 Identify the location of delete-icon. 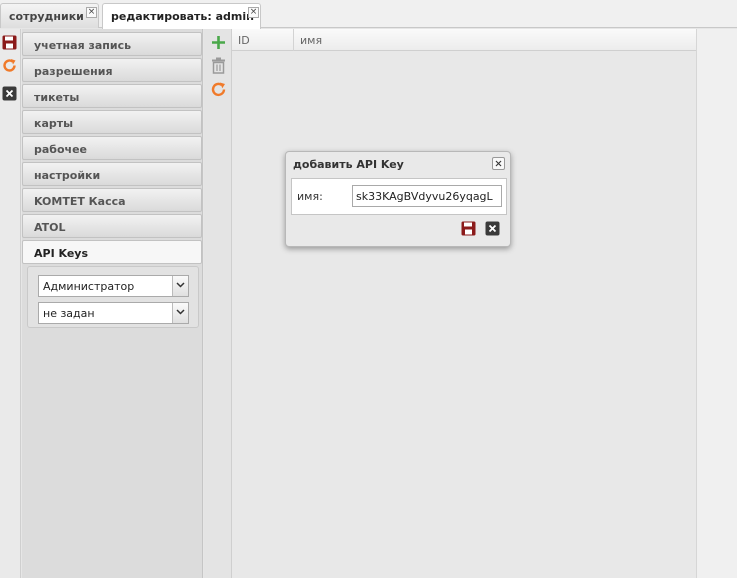
(218, 65).